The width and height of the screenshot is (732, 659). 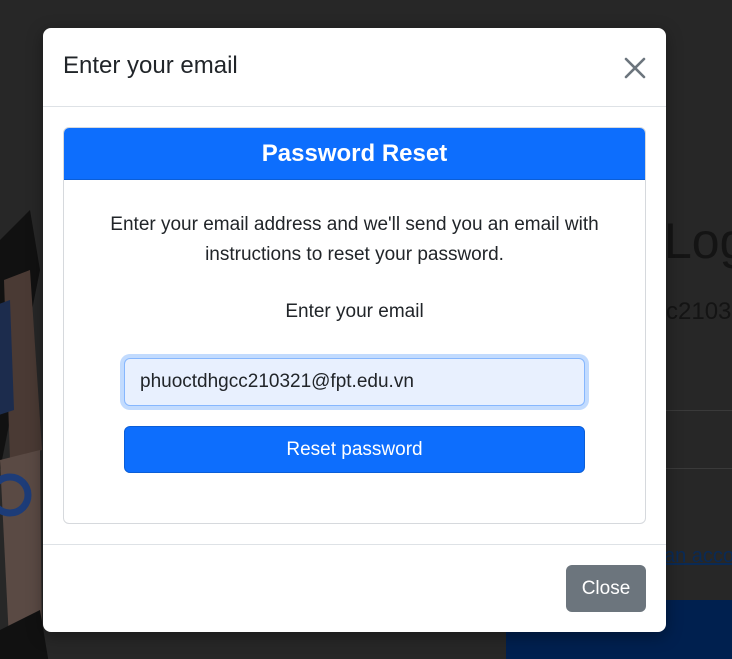 I want to click on card-header: Password Reset, so click(x=354, y=154).